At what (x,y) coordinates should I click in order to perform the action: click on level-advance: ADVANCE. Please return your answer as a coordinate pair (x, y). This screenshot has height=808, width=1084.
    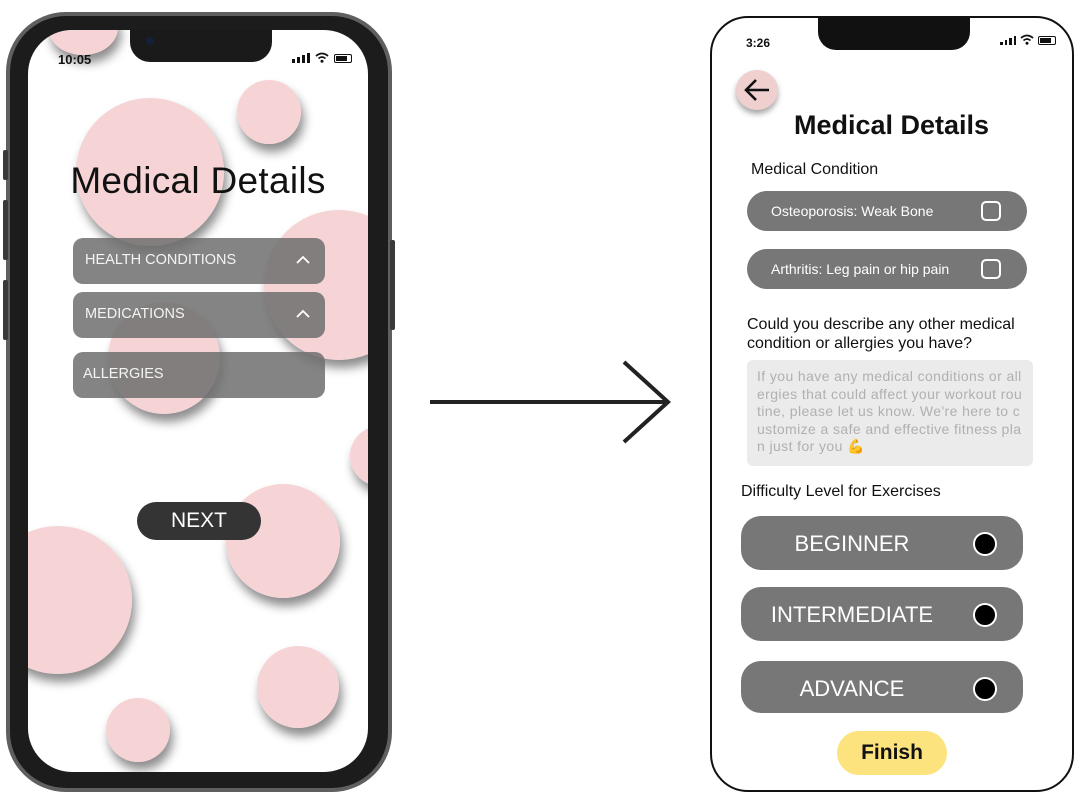
    Looking at the image, I should click on (882, 687).